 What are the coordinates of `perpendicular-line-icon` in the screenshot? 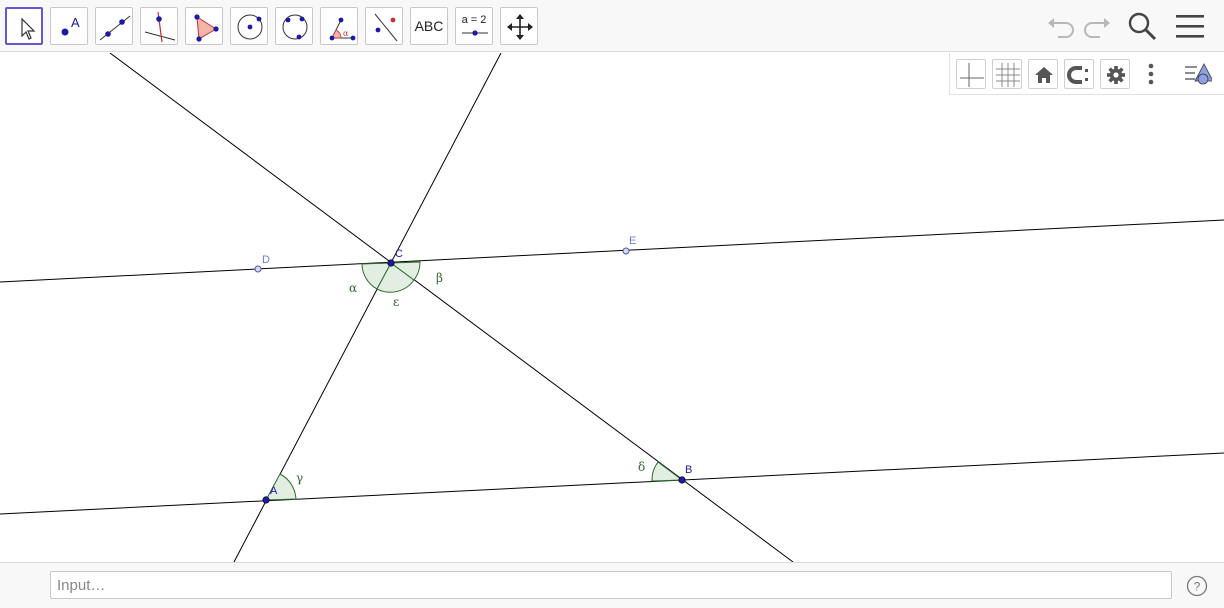 It's located at (160, 27).